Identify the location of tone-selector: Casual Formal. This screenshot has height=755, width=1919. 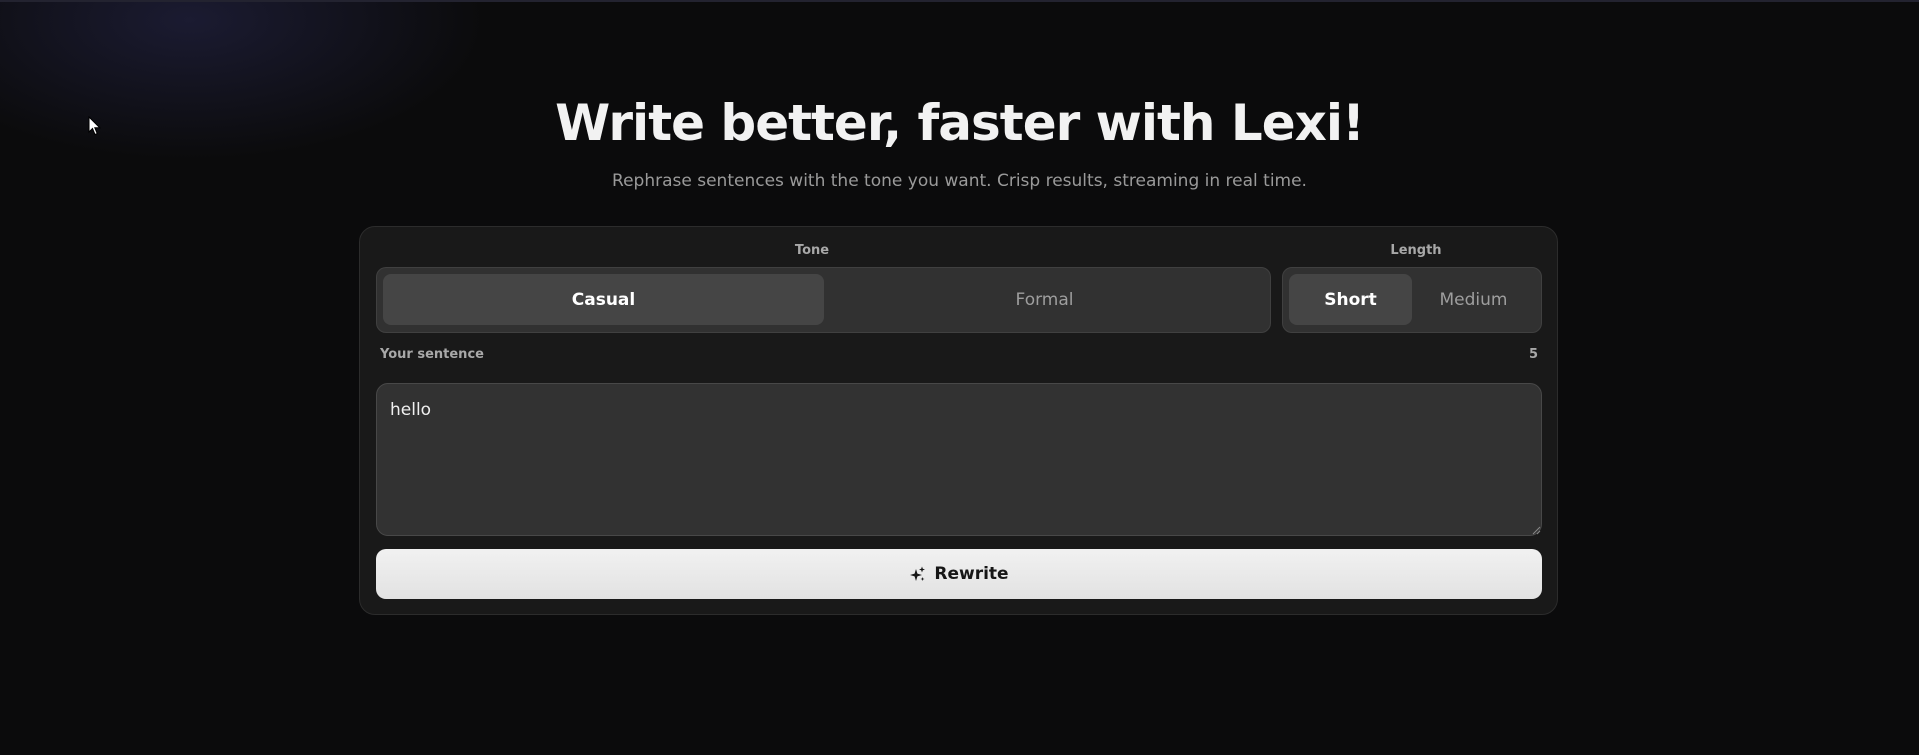
(823, 300).